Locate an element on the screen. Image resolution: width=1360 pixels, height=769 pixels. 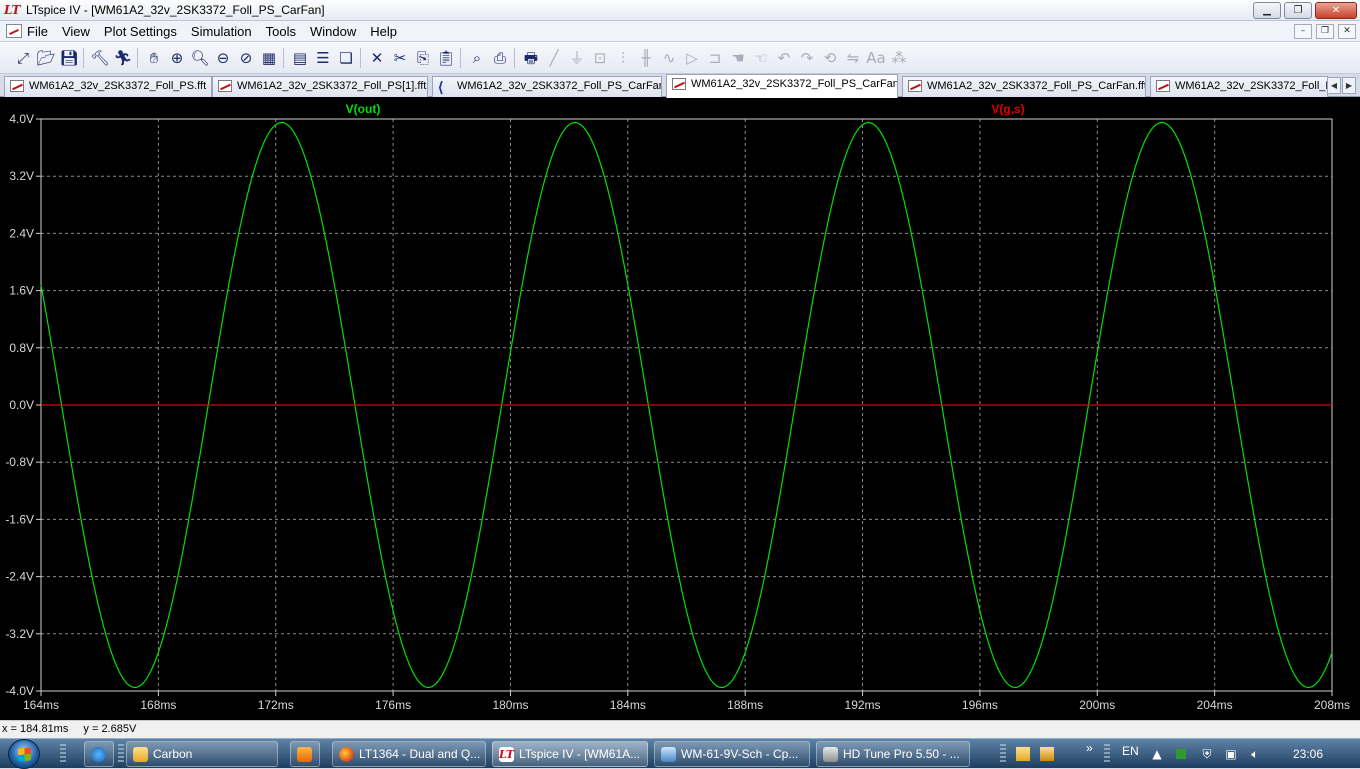
save-icon: 💾︎ is located at coordinates (69, 58).